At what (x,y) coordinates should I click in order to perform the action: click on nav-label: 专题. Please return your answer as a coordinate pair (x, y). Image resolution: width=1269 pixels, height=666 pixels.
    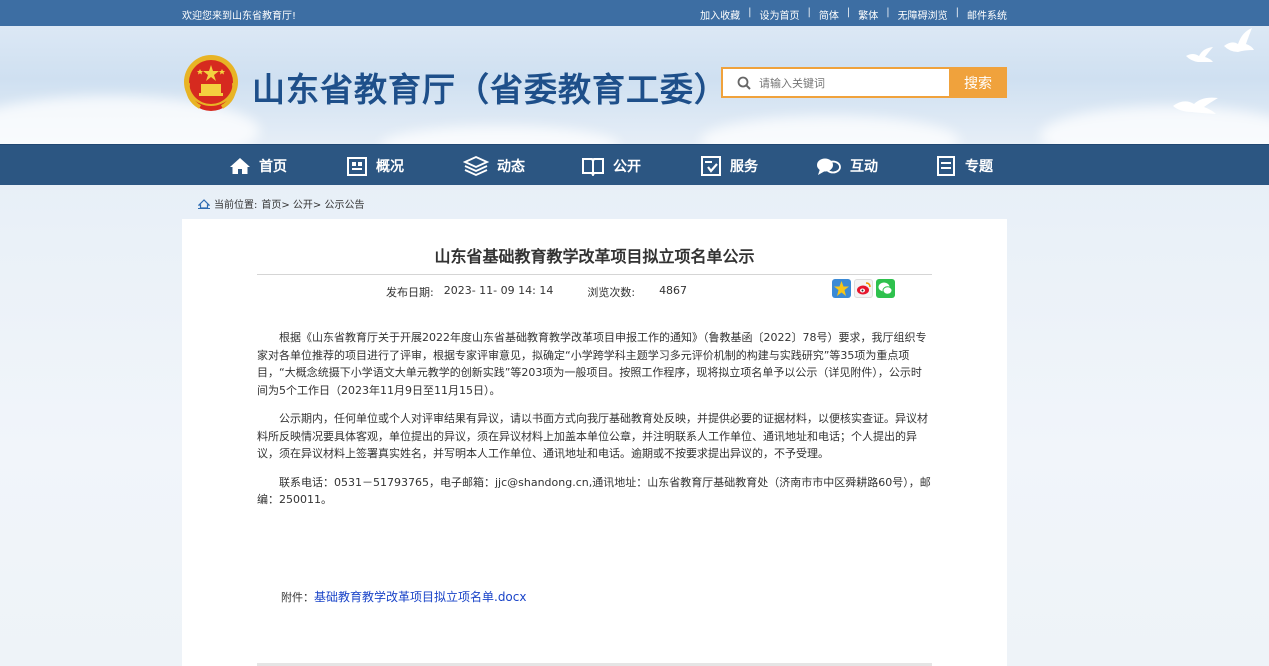
    Looking at the image, I should click on (979, 166).